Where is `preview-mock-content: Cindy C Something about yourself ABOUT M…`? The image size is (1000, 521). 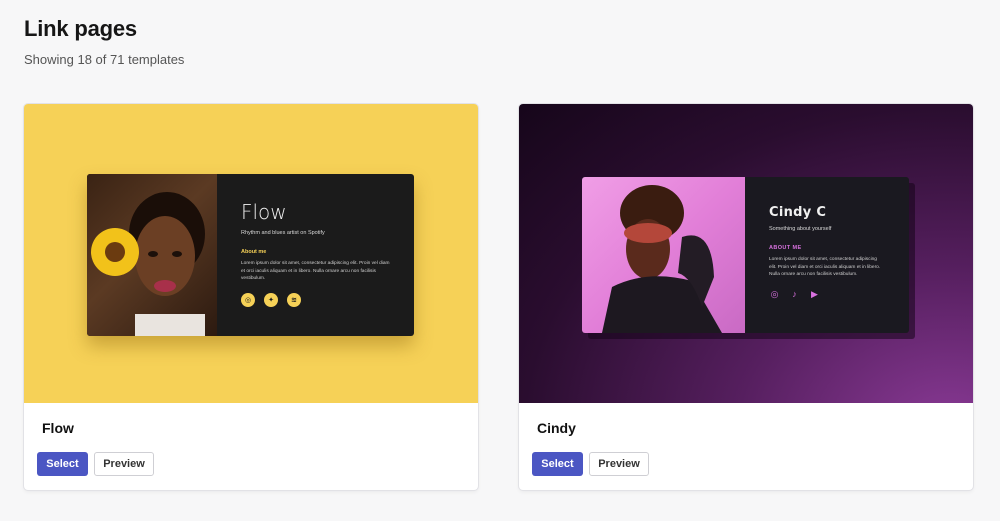
preview-mock-content: Cindy C Something about yourself ABOUT M… is located at coordinates (827, 255).